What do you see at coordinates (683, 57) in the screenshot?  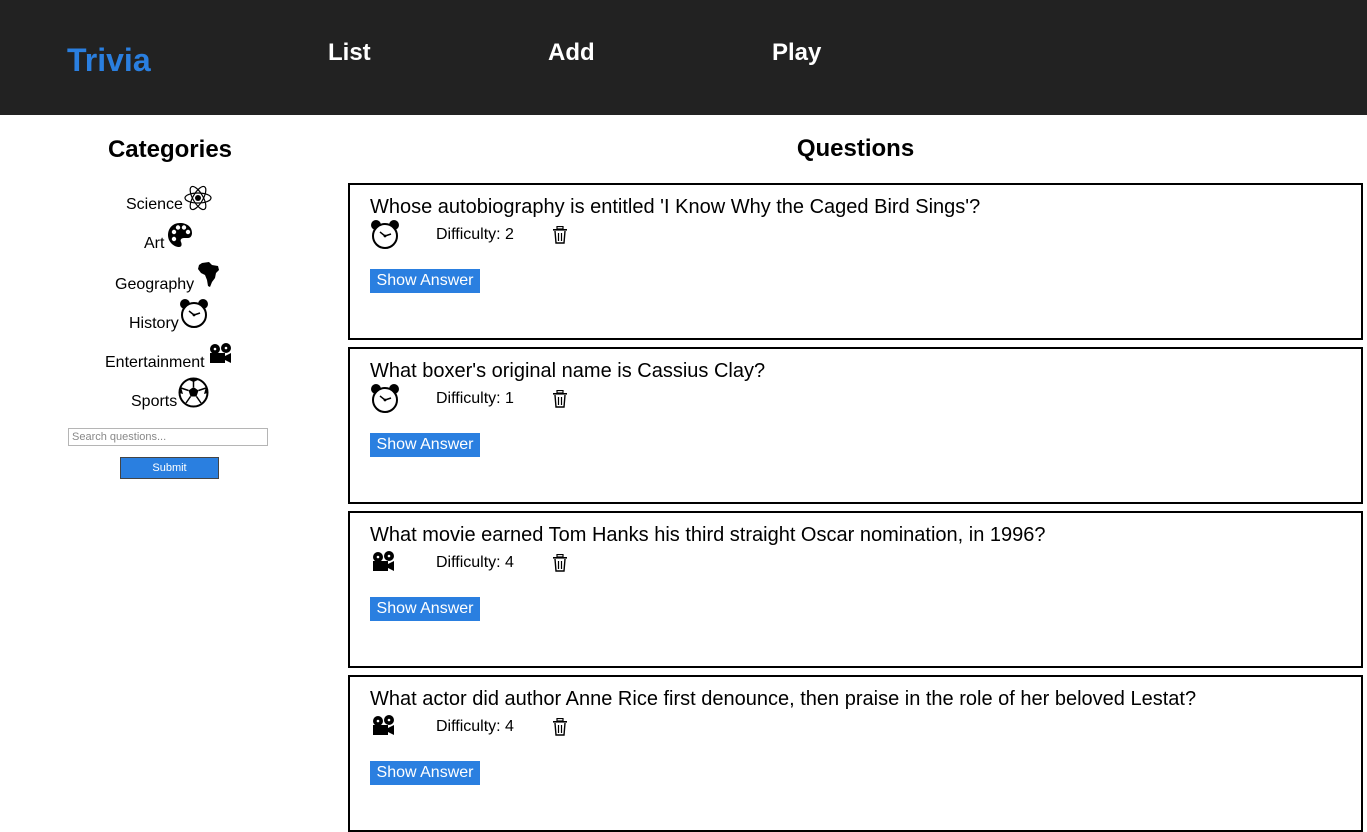 I see `top-navbar: Trivia List Add Play` at bounding box center [683, 57].